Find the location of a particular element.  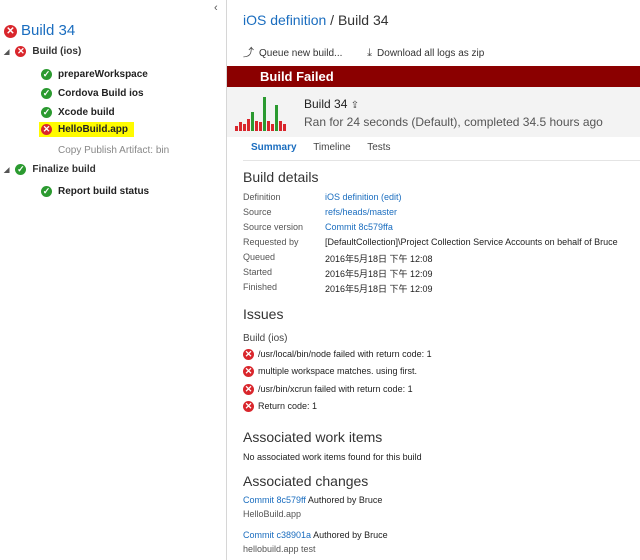

tab-divider is located at coordinates (441, 160).